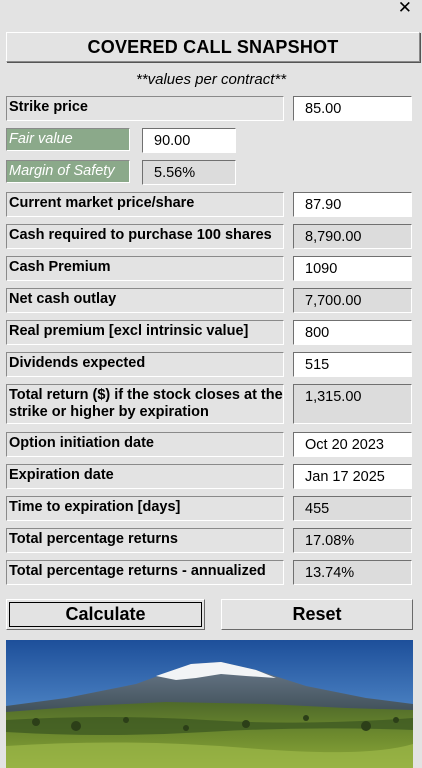 This screenshot has height=768, width=422. I want to click on current-price-input: 87.90, so click(352, 204).